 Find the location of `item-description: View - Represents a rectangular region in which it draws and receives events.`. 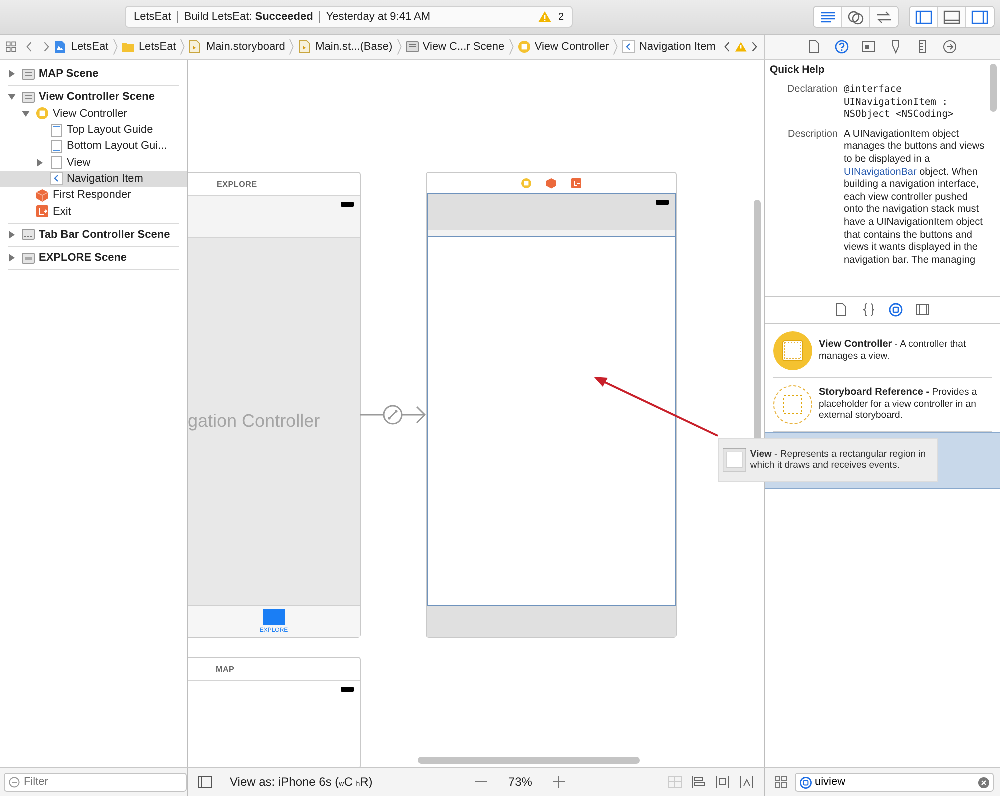

item-description: View - Represents a rectangular region in which it draws and receives events. is located at coordinates (839, 460).